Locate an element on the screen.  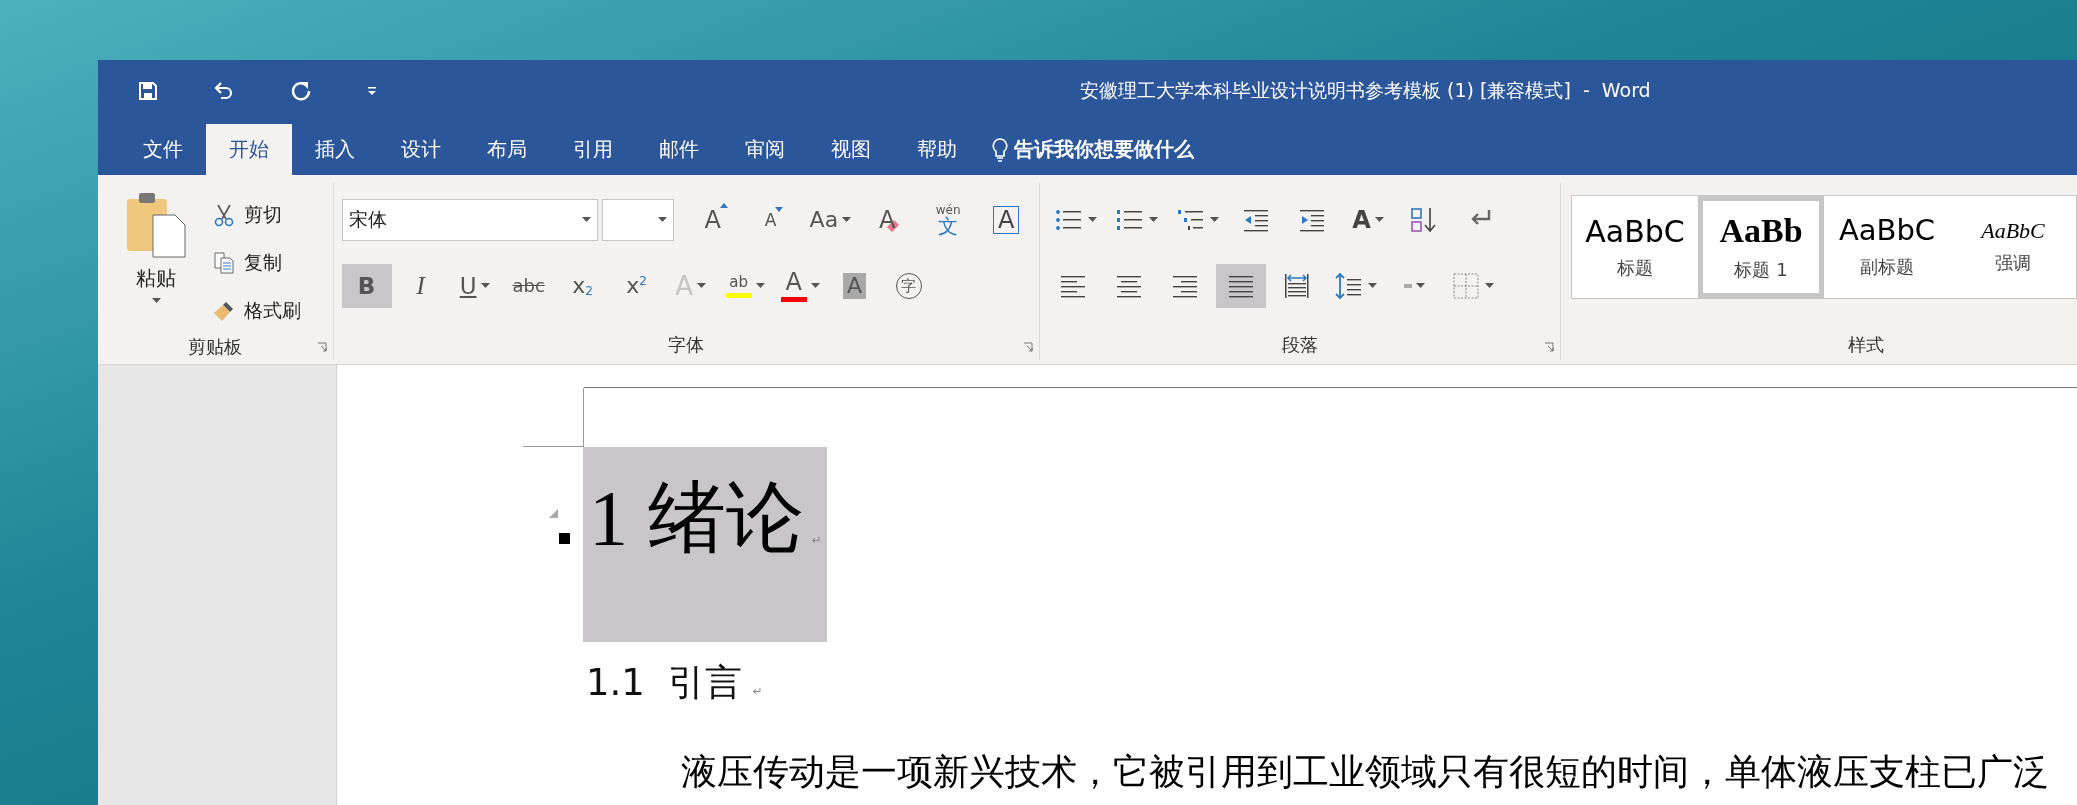
format-painter-button: 格式刷 is located at coordinates (256, 311).